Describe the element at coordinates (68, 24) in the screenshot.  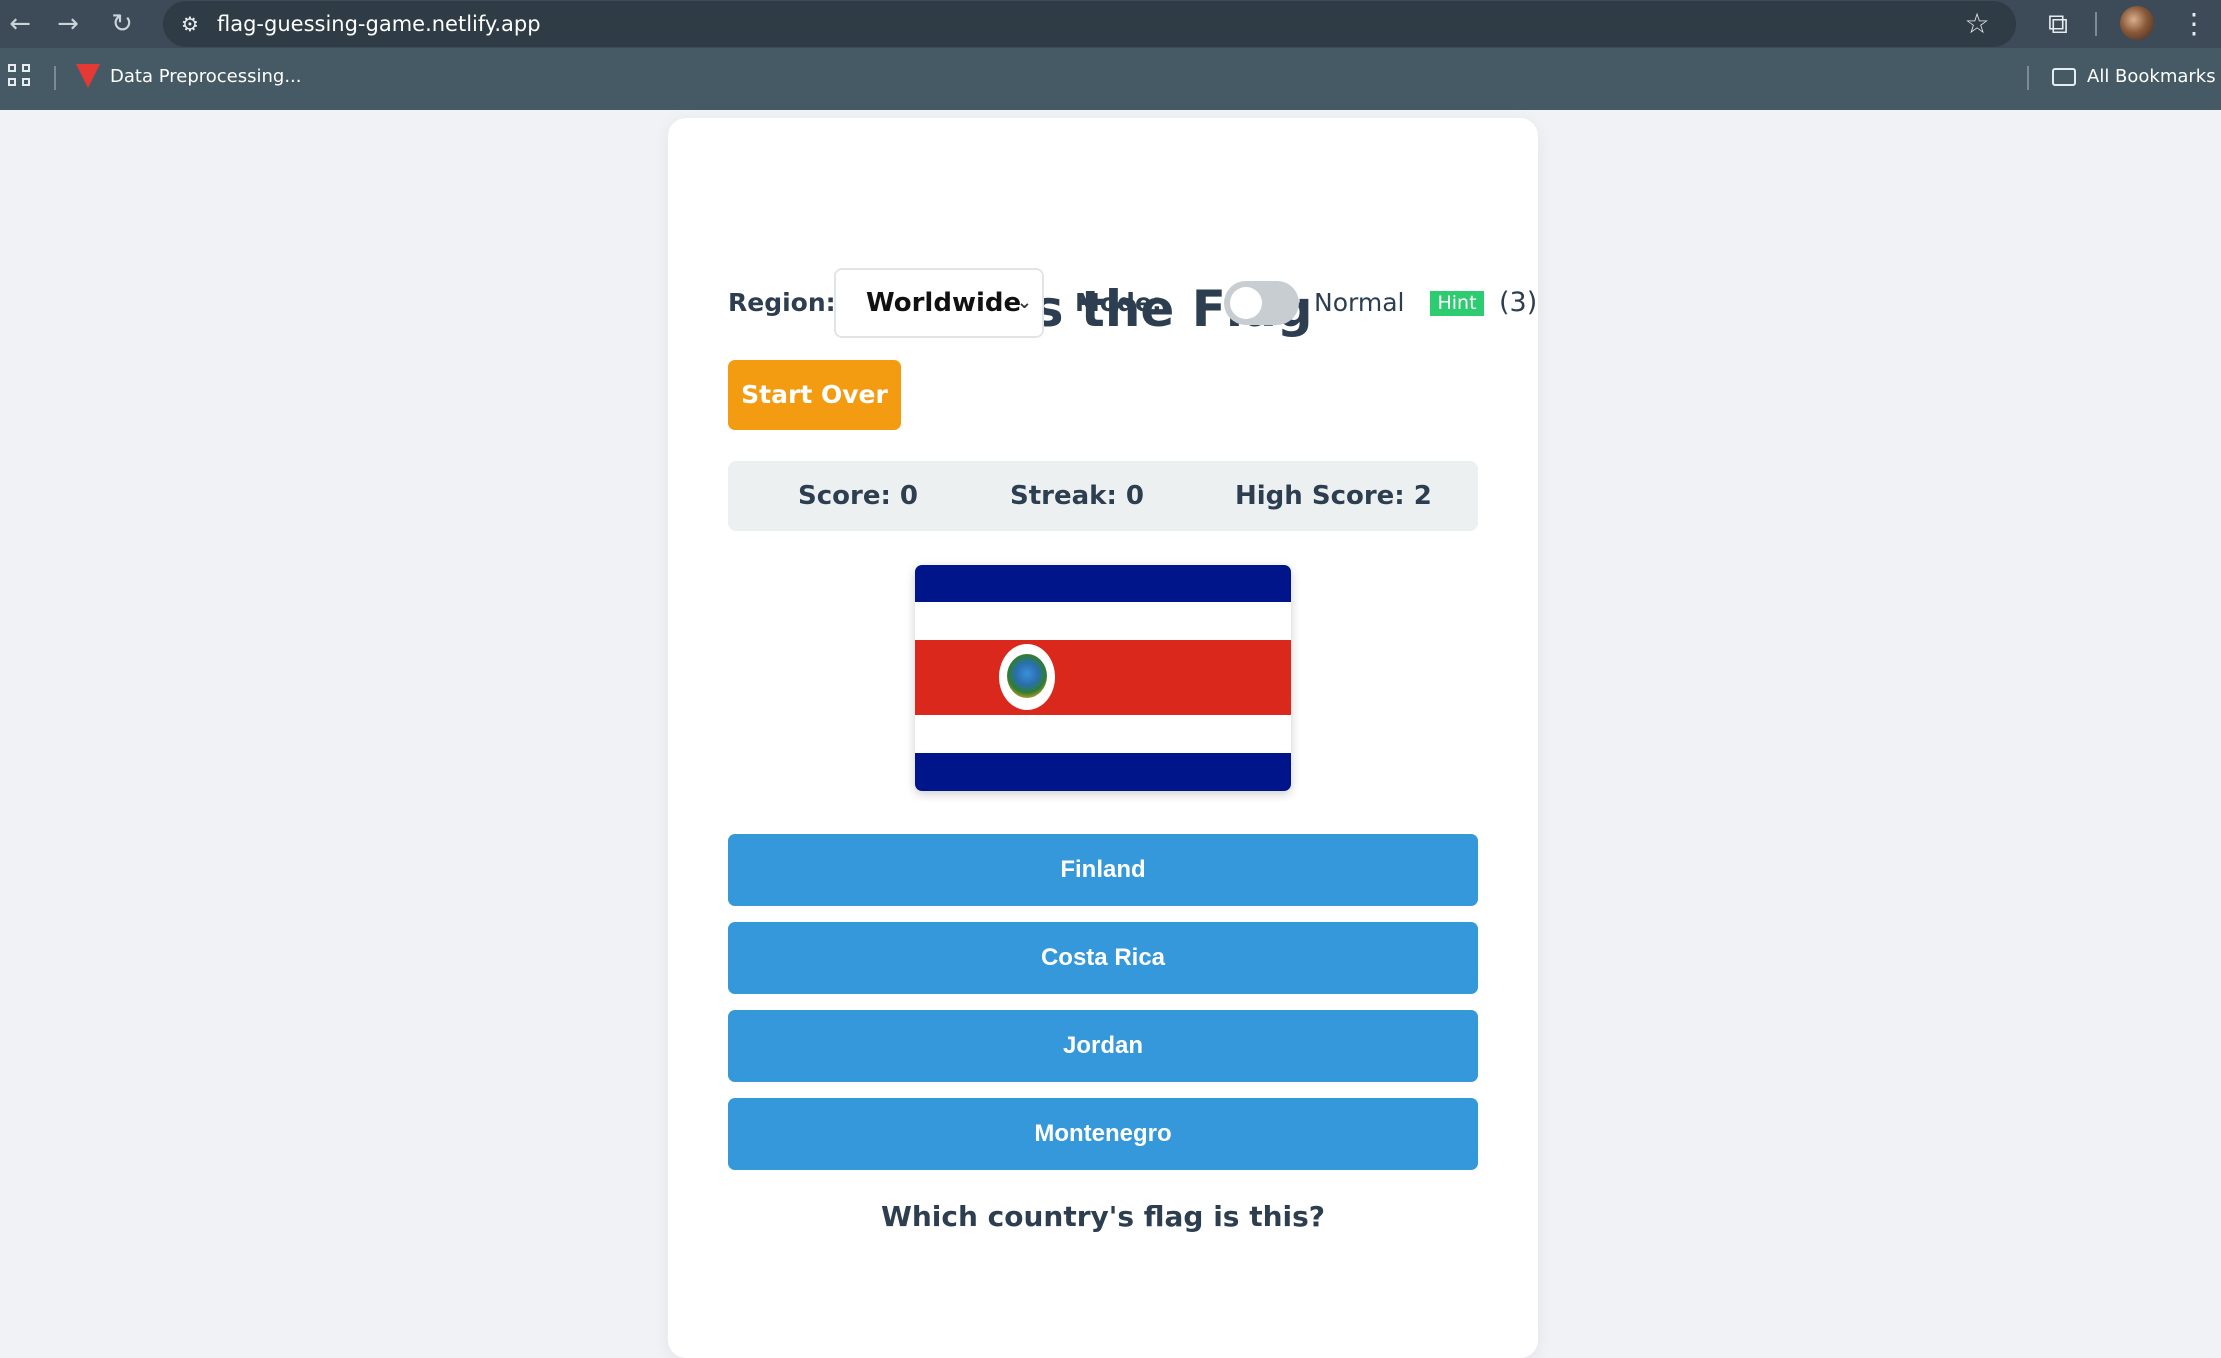
I see `forward-icon: →` at that location.